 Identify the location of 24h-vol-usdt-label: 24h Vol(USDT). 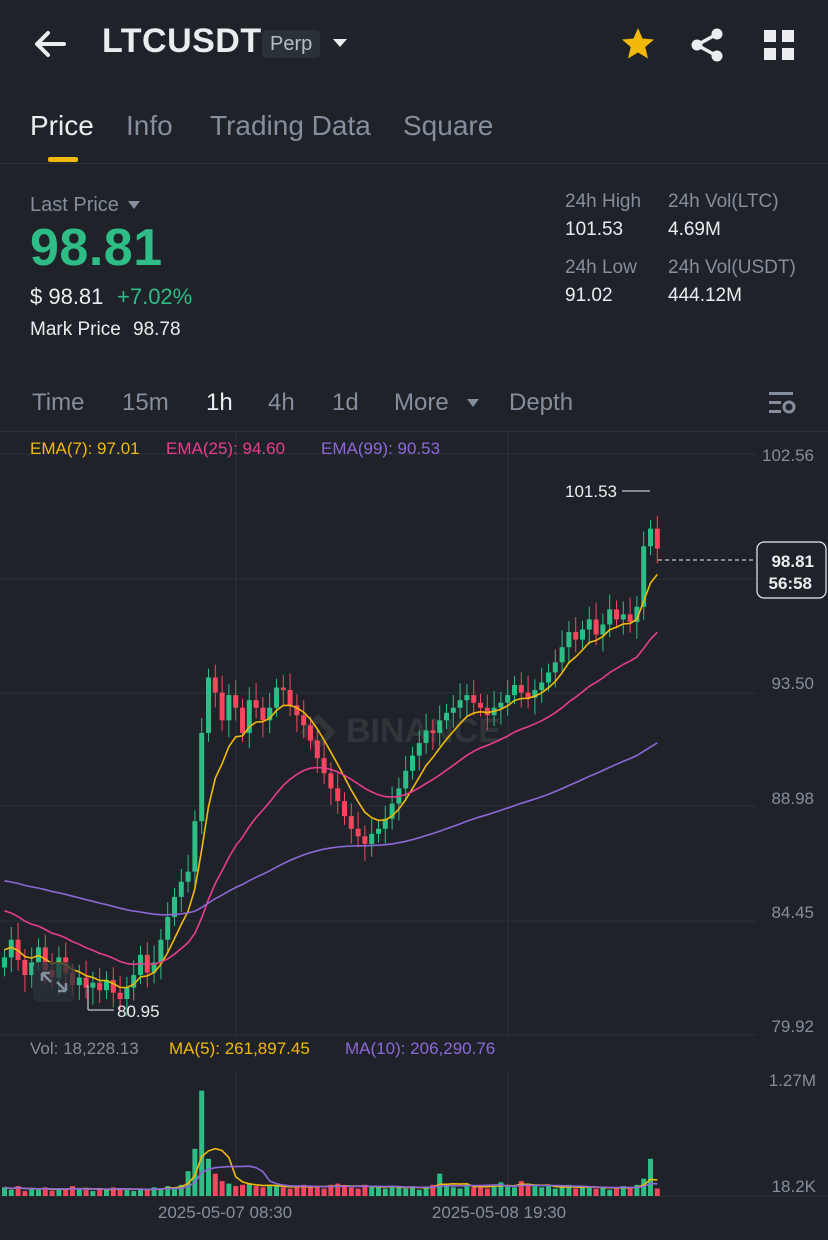
(732, 267).